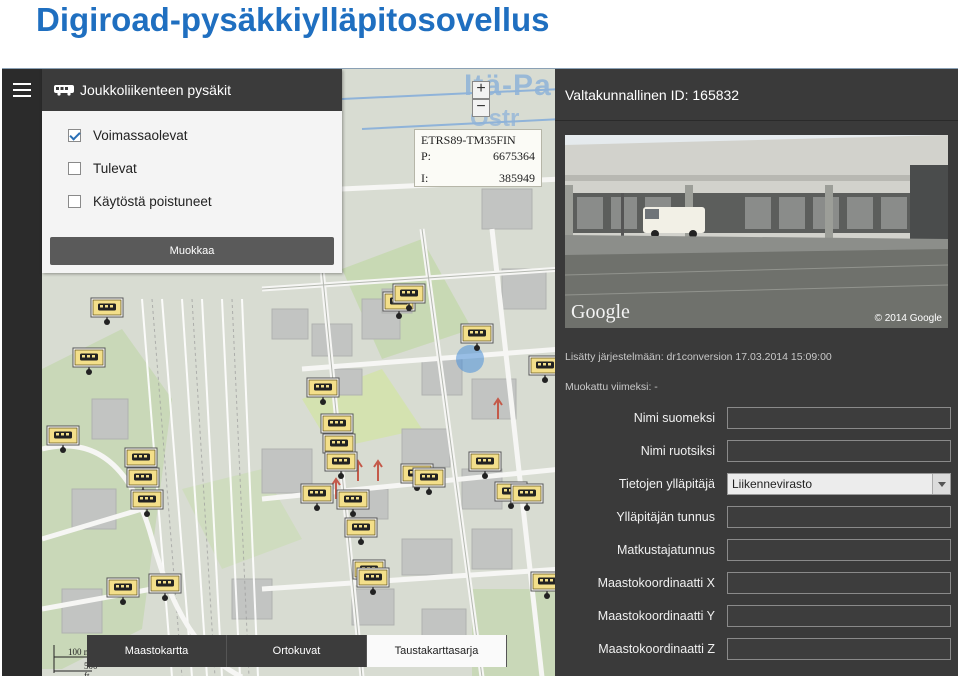 This screenshot has height=680, width=960. I want to click on form-field-label: Matkustajatunnus, so click(666, 550).